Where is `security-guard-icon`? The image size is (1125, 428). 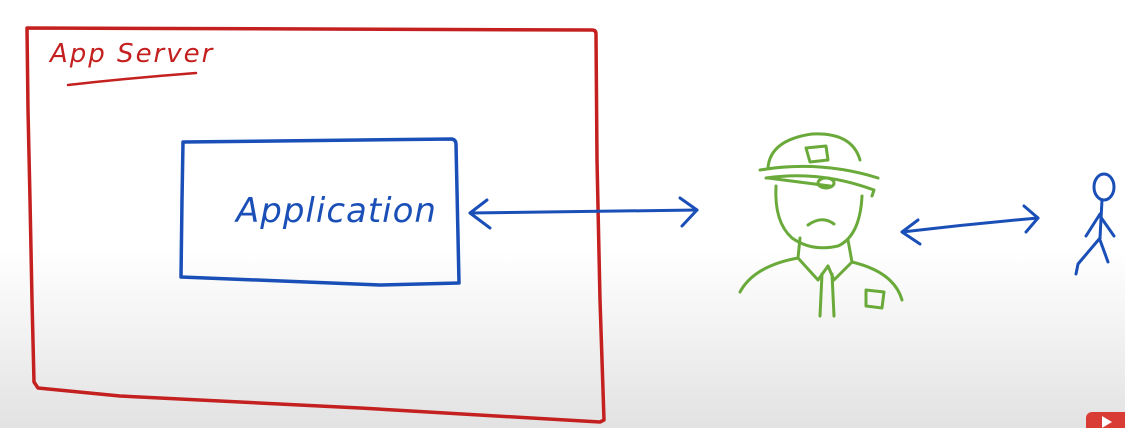 security-guard-icon is located at coordinates (821, 225).